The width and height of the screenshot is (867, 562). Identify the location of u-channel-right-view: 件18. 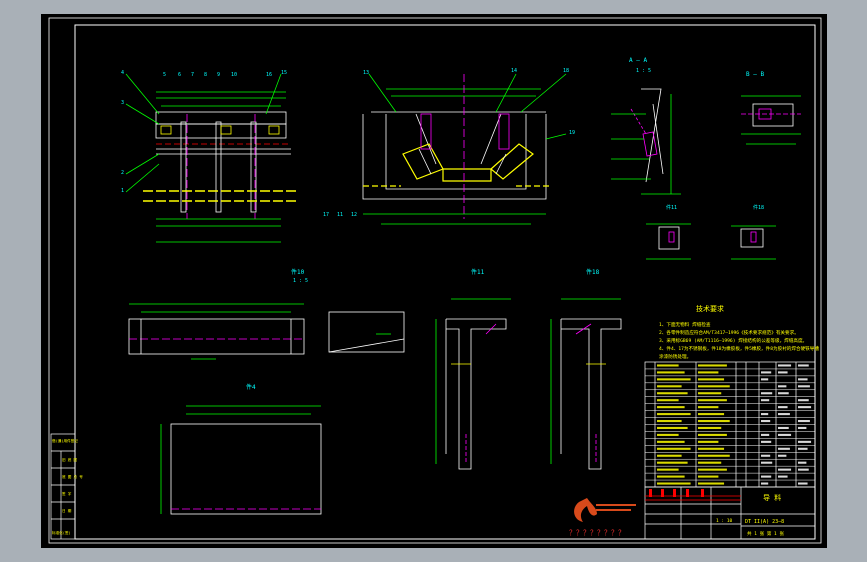
(586, 369).